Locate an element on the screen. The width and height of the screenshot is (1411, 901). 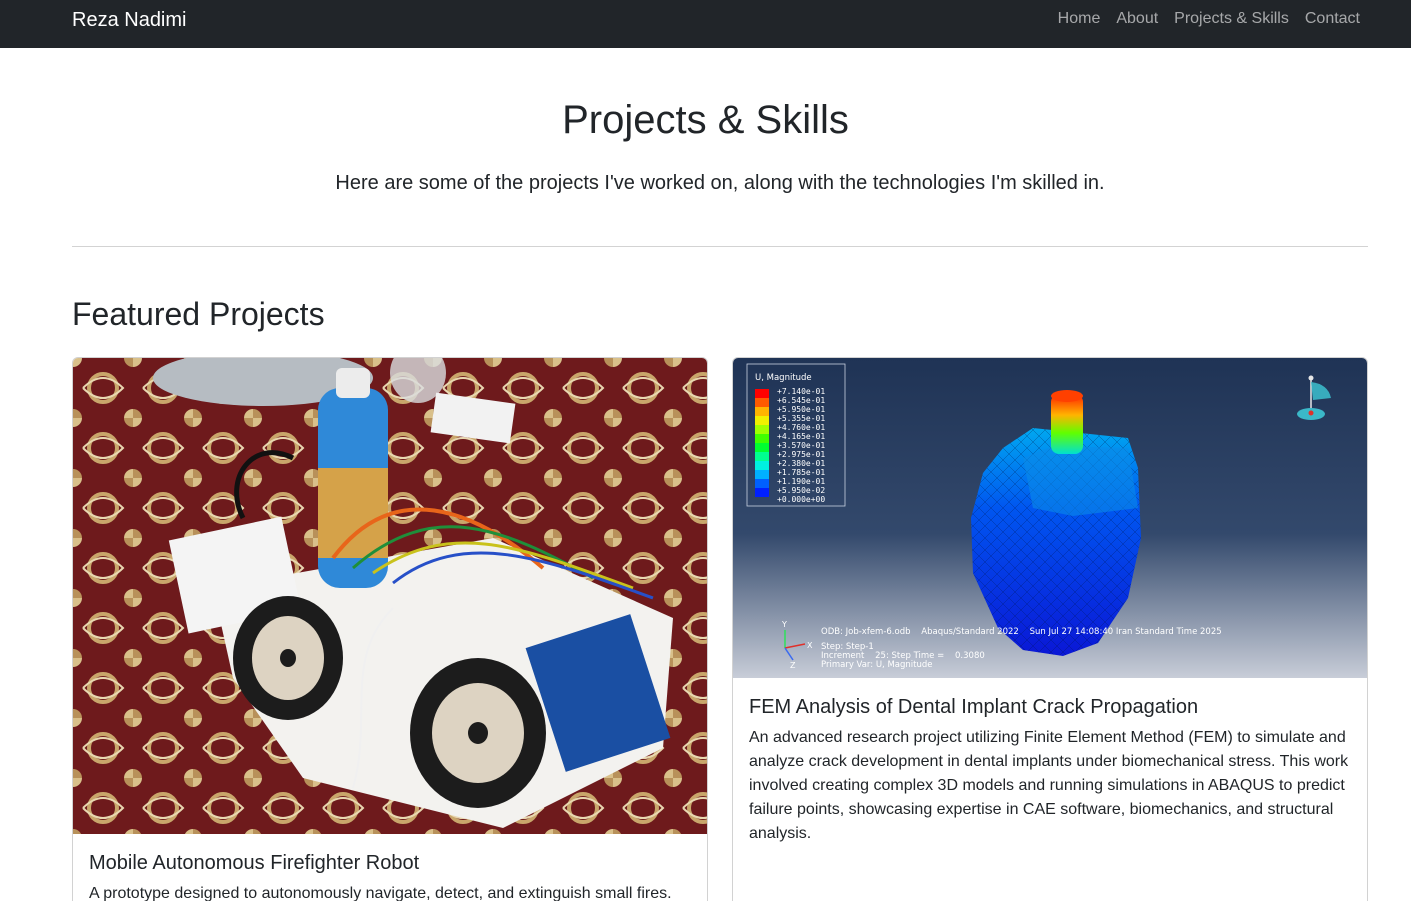
section-divider is located at coordinates (720, 246).